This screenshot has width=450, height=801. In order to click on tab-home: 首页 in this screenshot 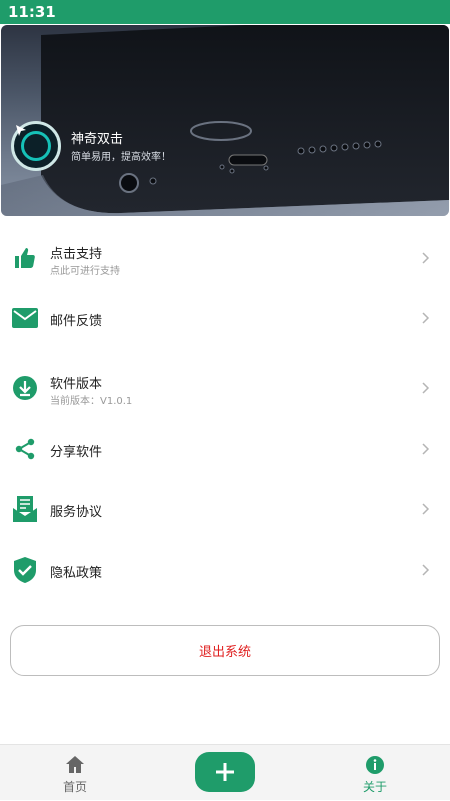, I will do `click(75, 773)`.